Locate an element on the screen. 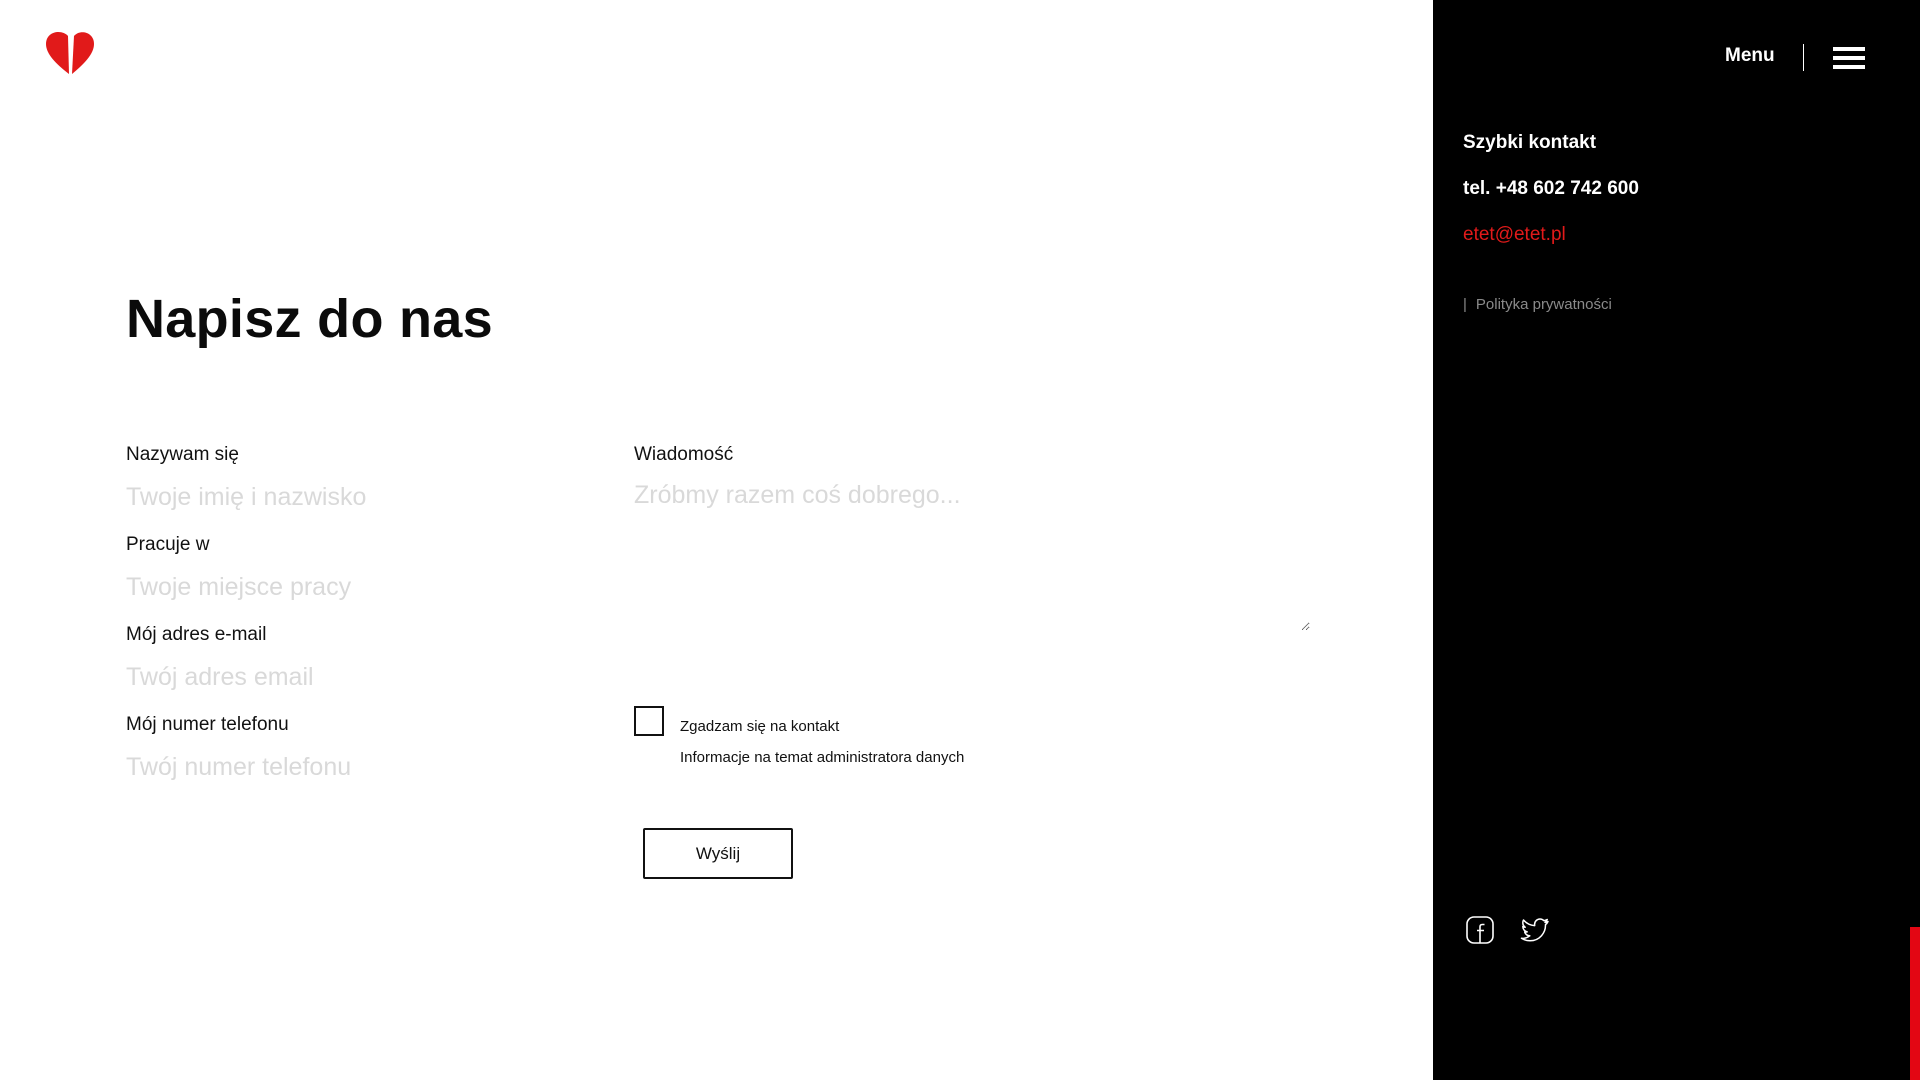 The width and height of the screenshot is (1920, 1080). contact-phone: tel. +48 602 742 600 is located at coordinates (1551, 189).